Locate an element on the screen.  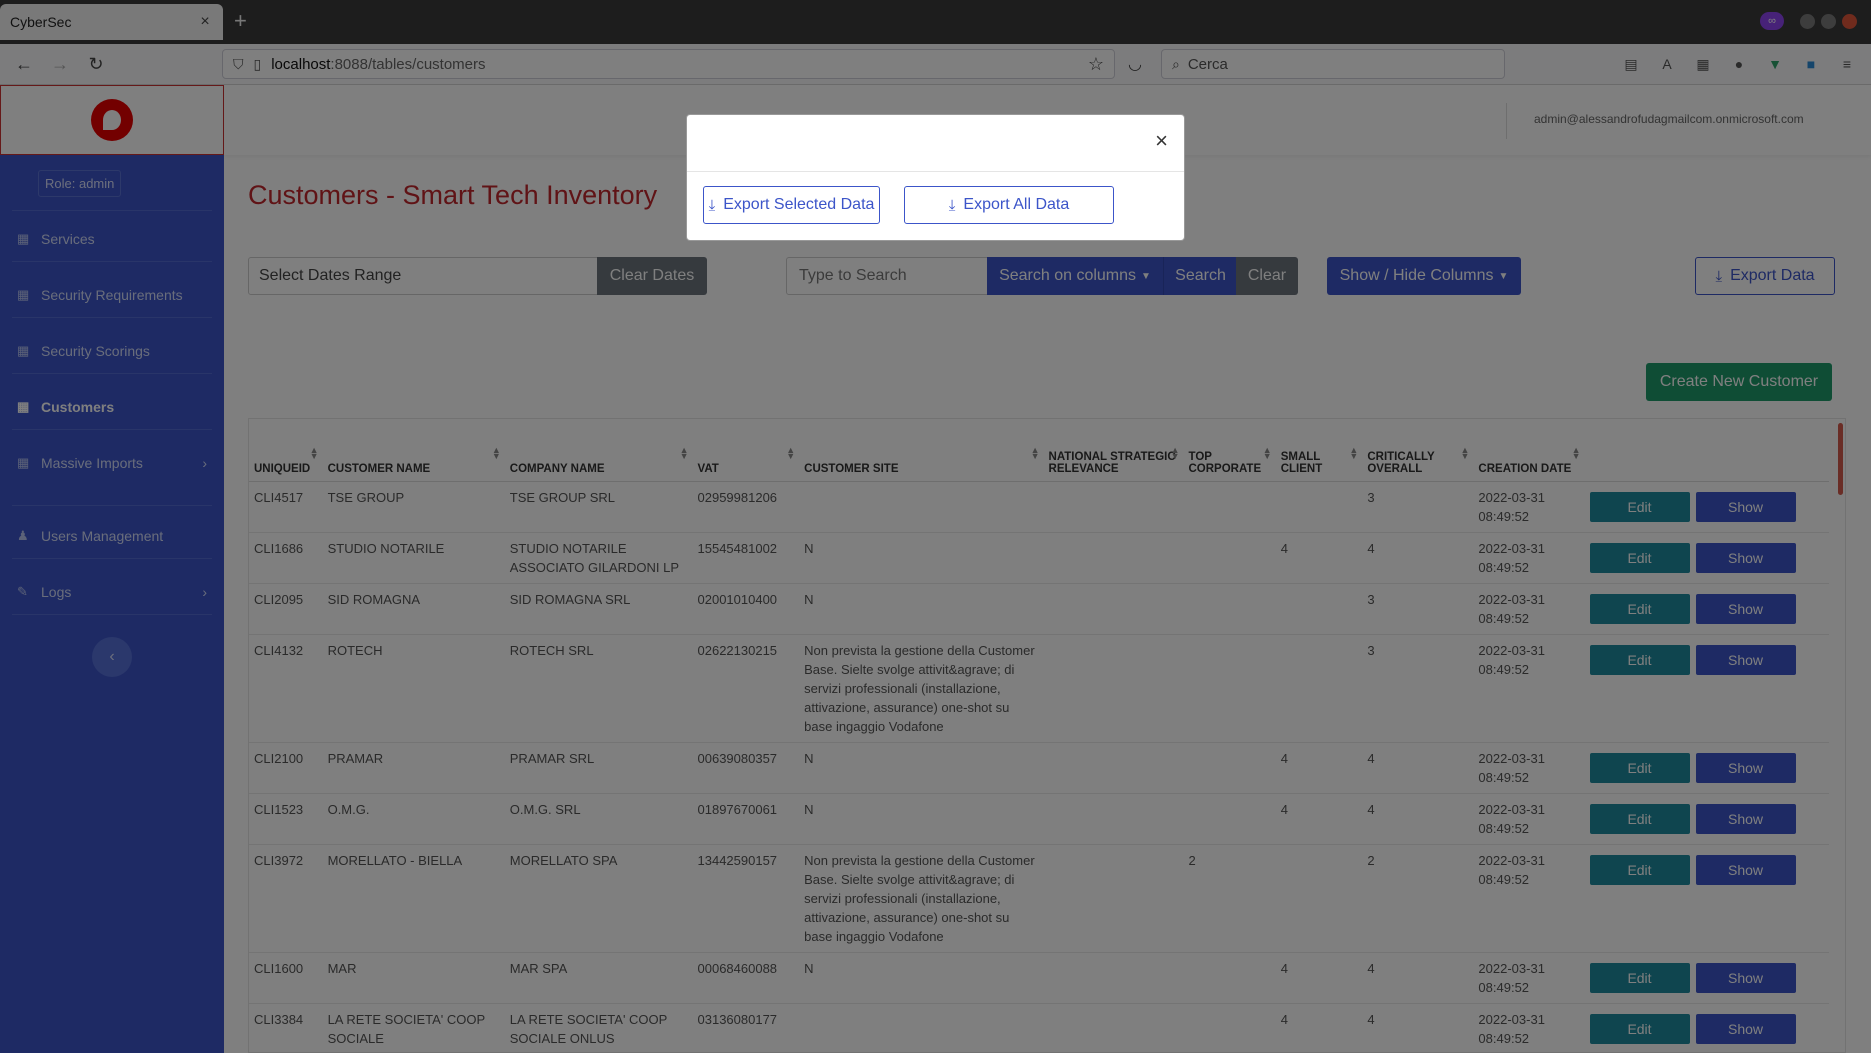
export-all-button: ⤓ Export All Data is located at coordinates (1009, 205).